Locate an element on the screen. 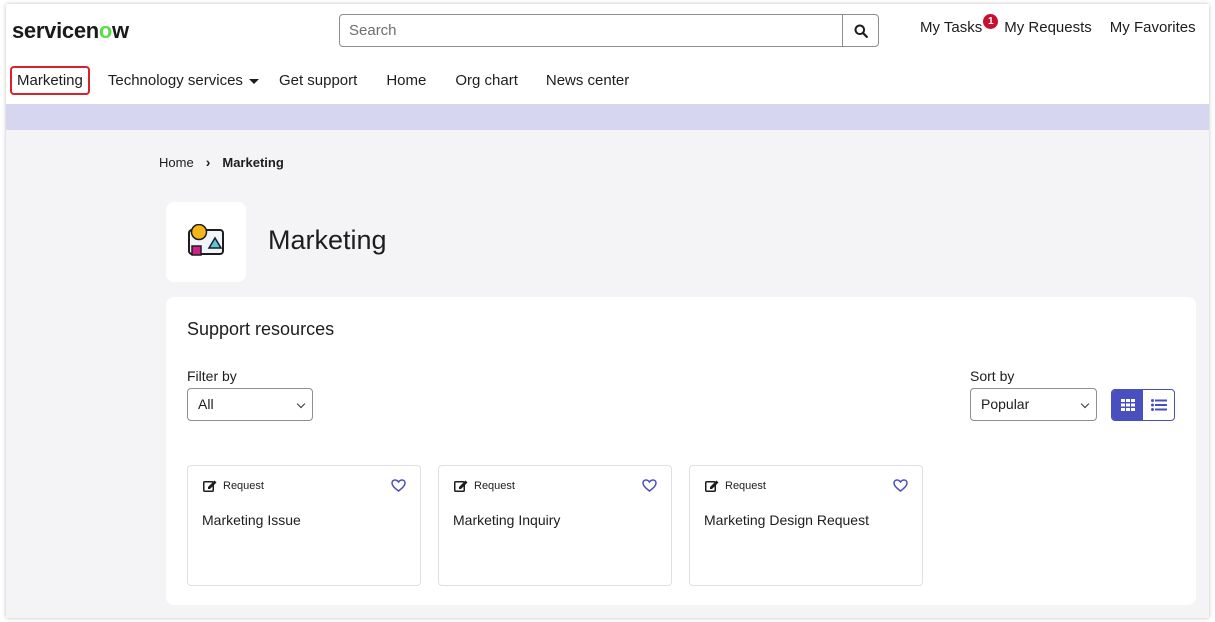 This screenshot has width=1215, height=622. grid-view-icon is located at coordinates (1127, 405).